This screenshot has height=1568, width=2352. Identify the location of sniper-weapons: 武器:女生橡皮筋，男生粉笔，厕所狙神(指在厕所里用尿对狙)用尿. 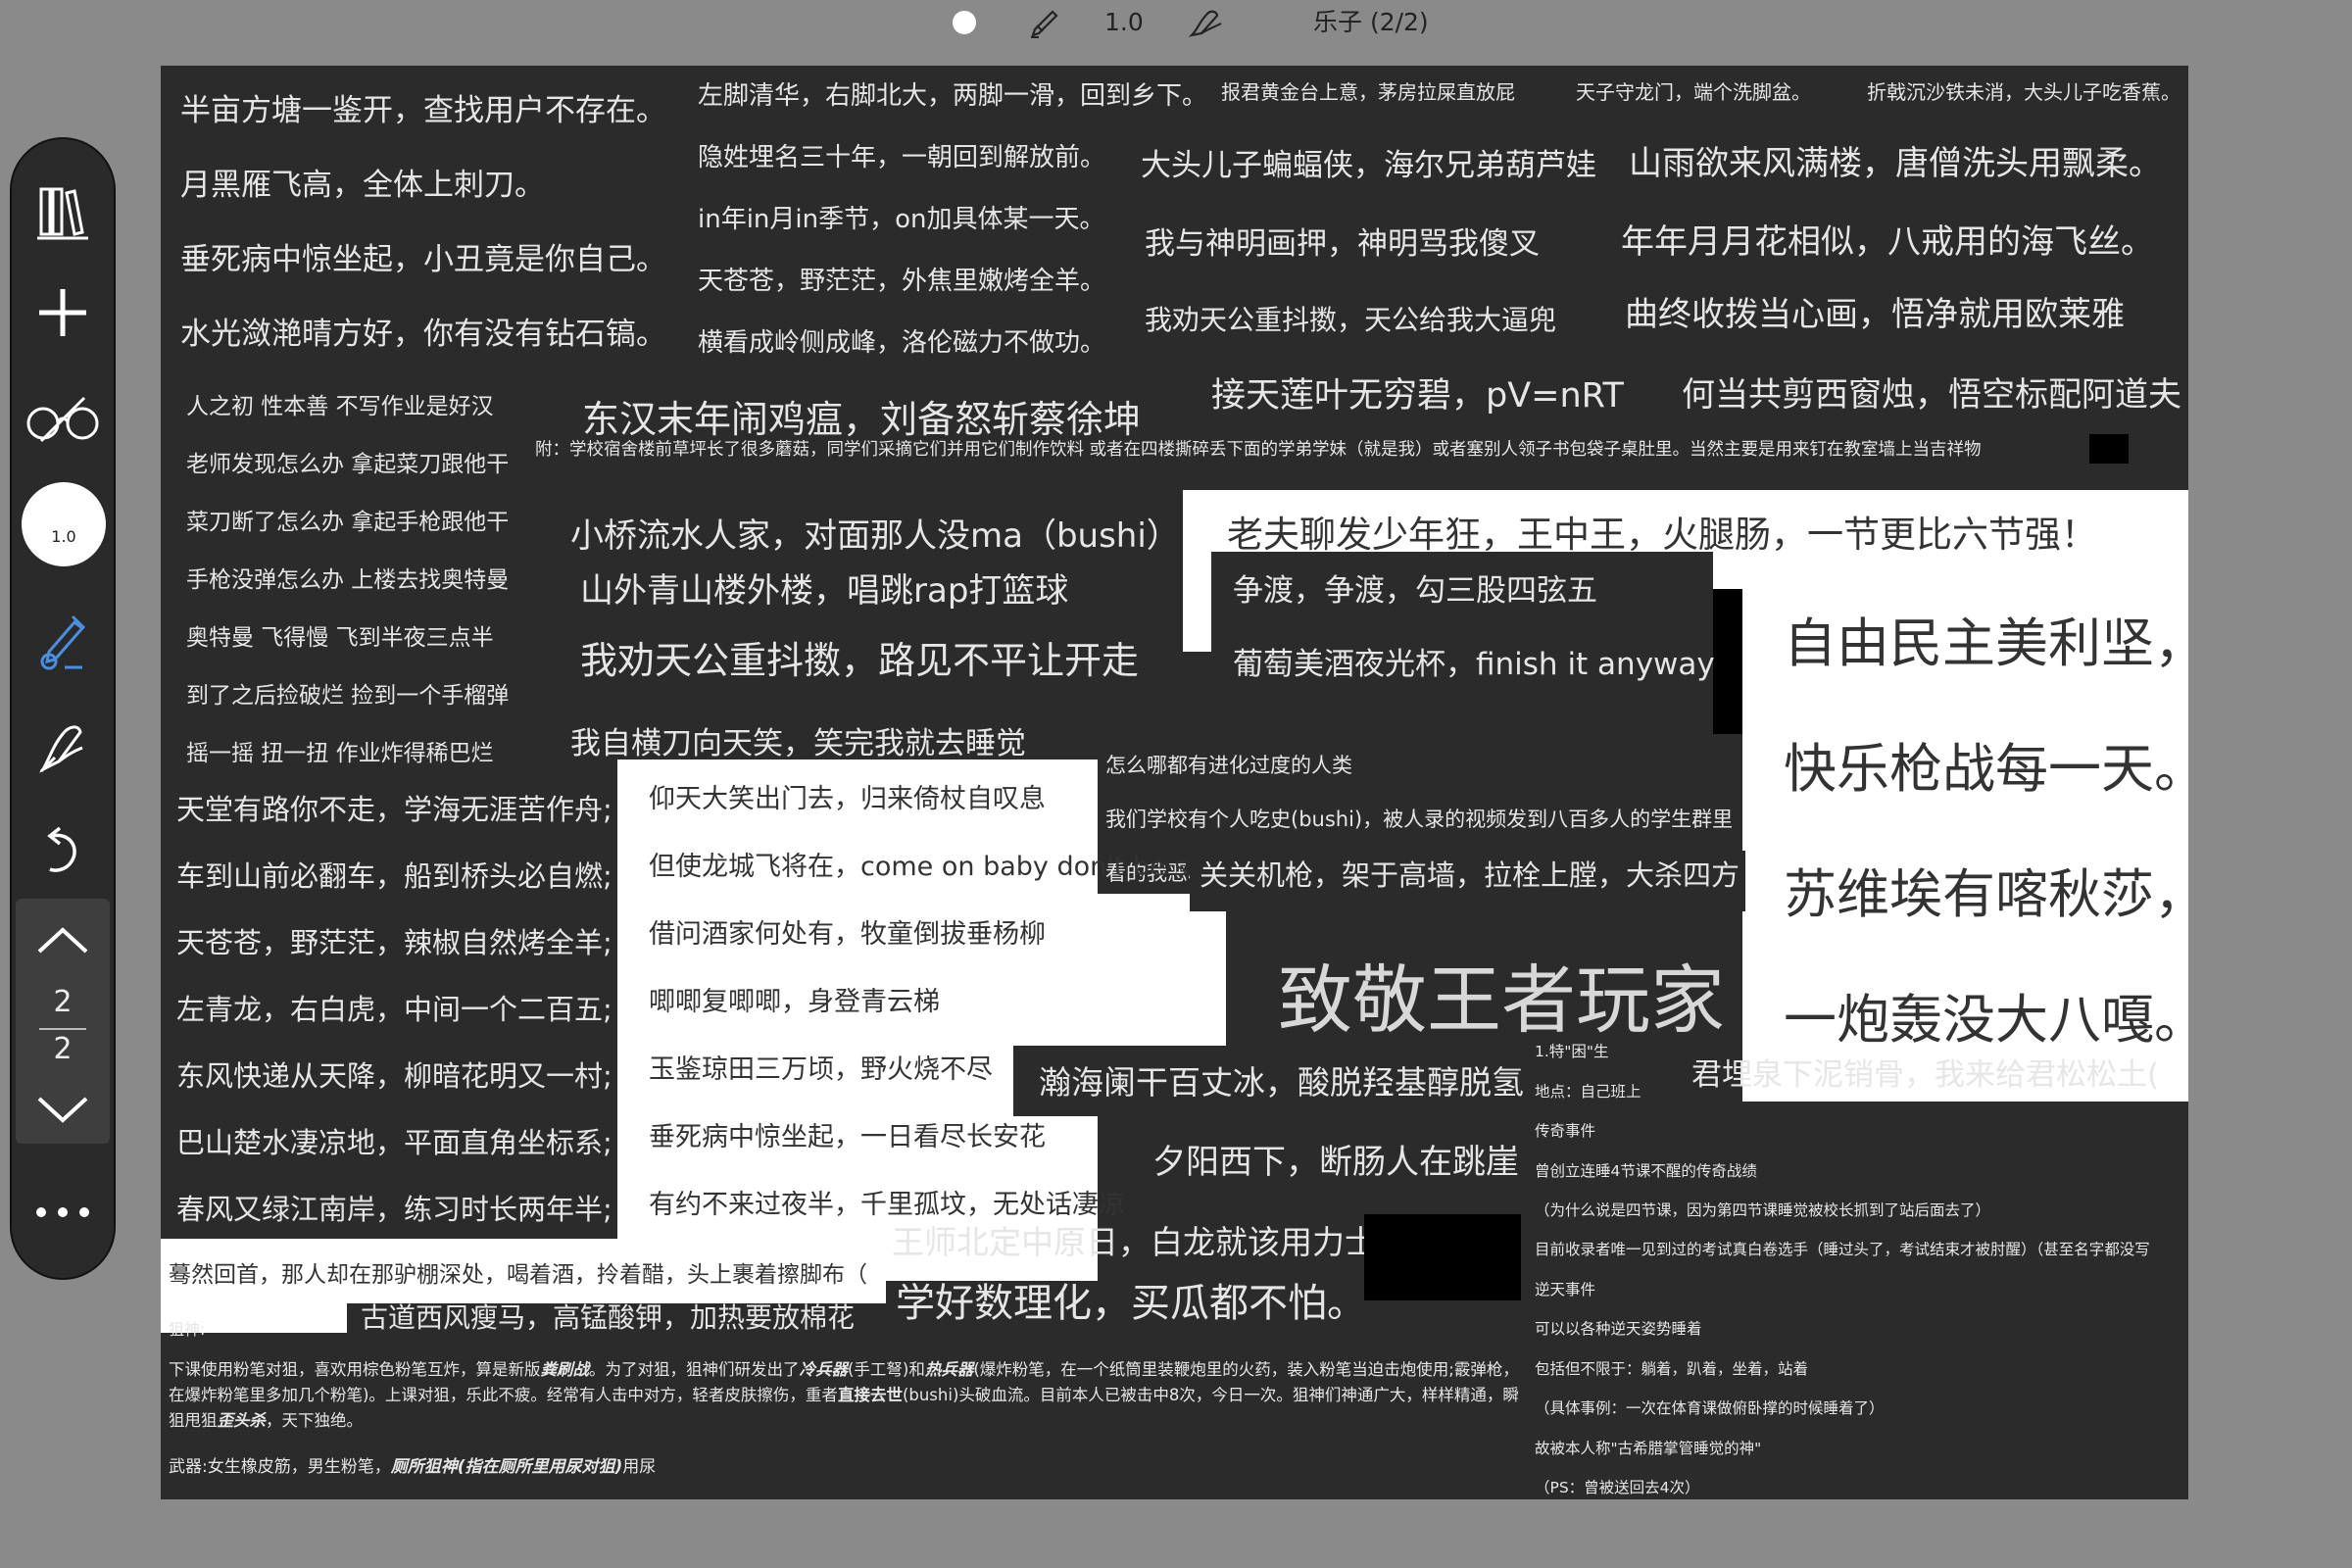
(412, 1467).